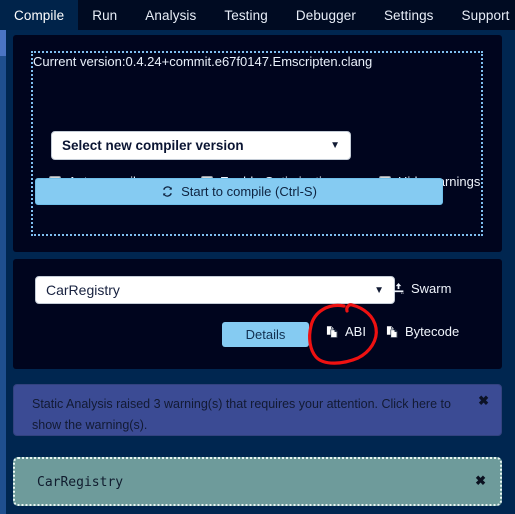  I want to click on tab-support: Support, so click(481, 15).